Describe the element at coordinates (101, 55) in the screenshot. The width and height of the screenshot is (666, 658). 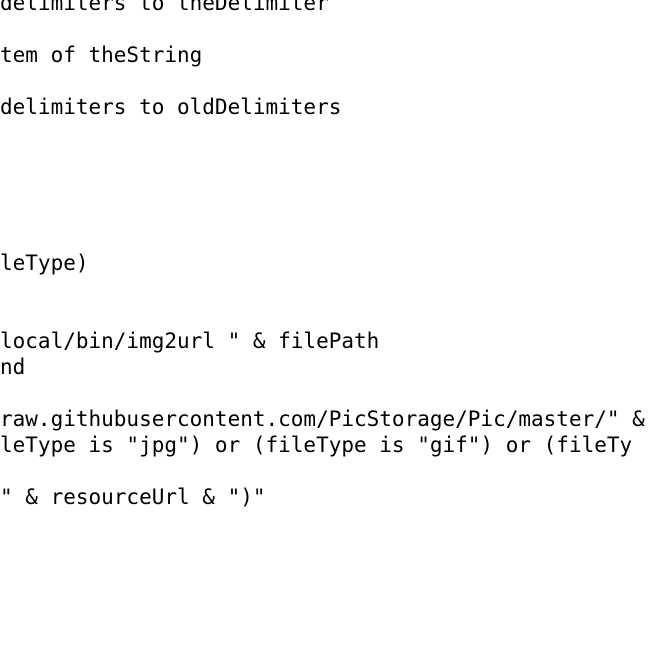
I see `code-line-text-item: tem of theString` at that location.